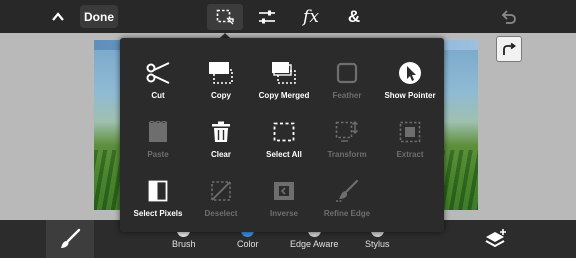 This screenshot has height=258, width=576. I want to click on sliders-icon, so click(267, 17).